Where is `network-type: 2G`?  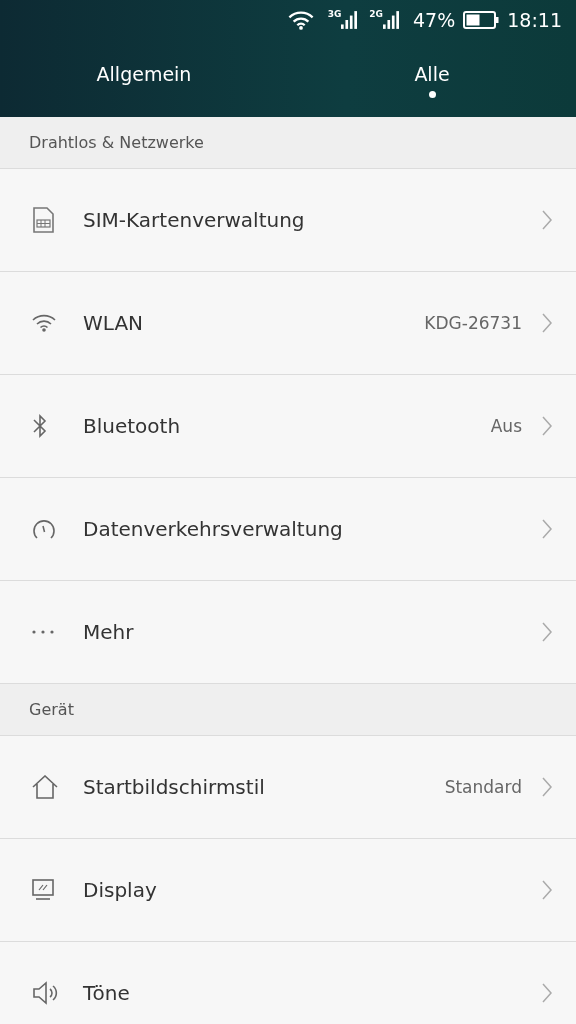
network-type: 2G is located at coordinates (376, 14).